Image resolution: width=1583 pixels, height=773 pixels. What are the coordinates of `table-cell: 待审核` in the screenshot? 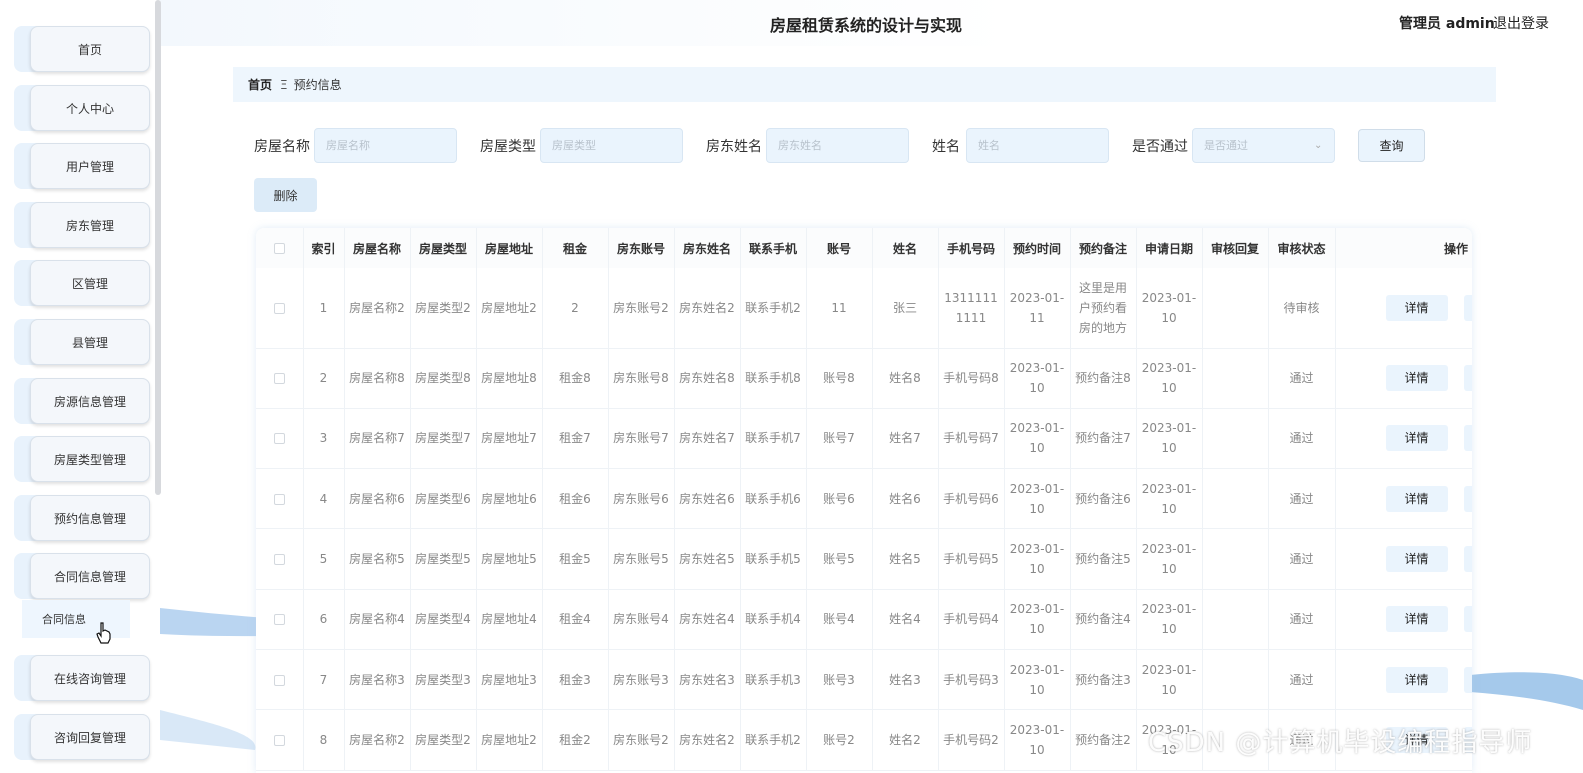 It's located at (1302, 308).